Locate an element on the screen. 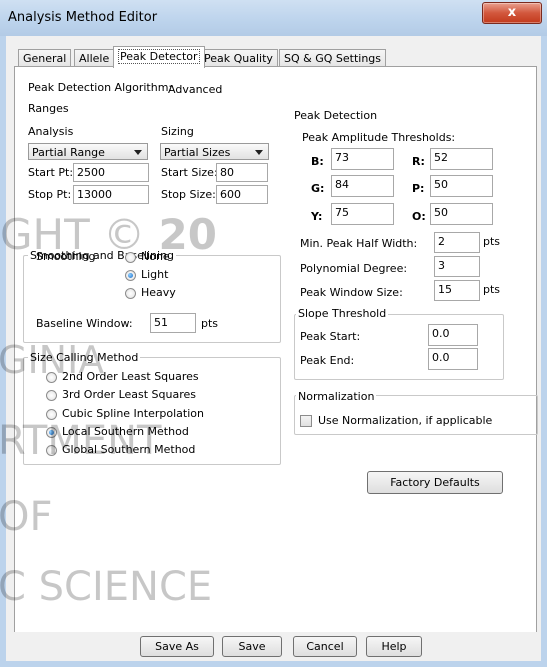 The height and width of the screenshot is (667, 547). peak-start-field: 0.0 is located at coordinates (453, 335).